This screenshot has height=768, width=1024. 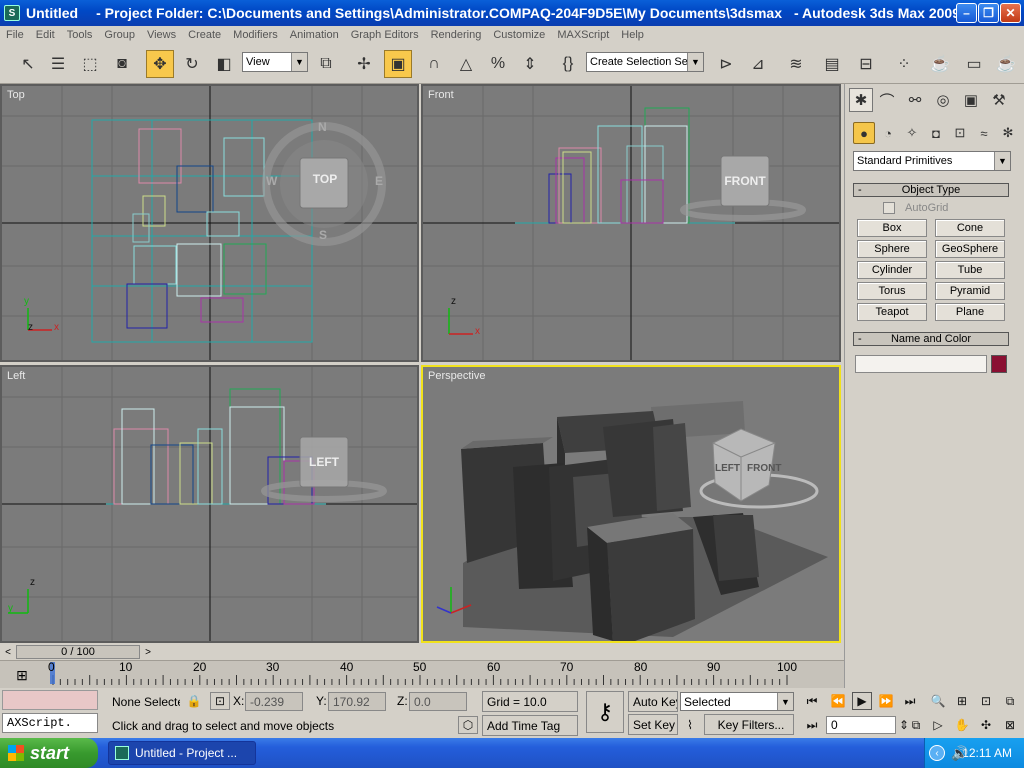 I want to click on viewcube-top-label: TOP, so click(x=325, y=179).